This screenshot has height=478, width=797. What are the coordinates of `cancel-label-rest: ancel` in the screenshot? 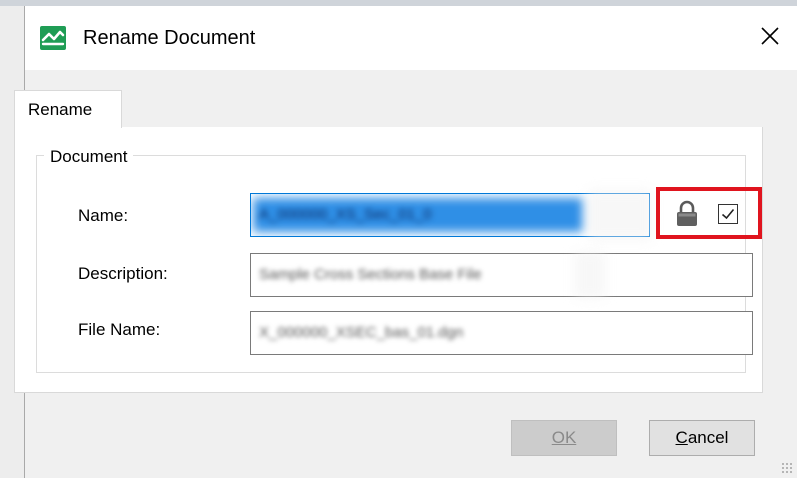 It's located at (708, 437).